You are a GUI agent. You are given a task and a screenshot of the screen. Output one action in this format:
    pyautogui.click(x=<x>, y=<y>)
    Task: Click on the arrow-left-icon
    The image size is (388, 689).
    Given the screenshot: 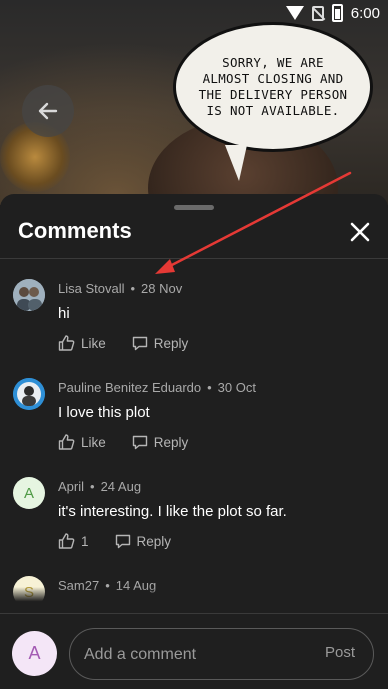 What is the action you would take?
    pyautogui.click(x=48, y=111)
    